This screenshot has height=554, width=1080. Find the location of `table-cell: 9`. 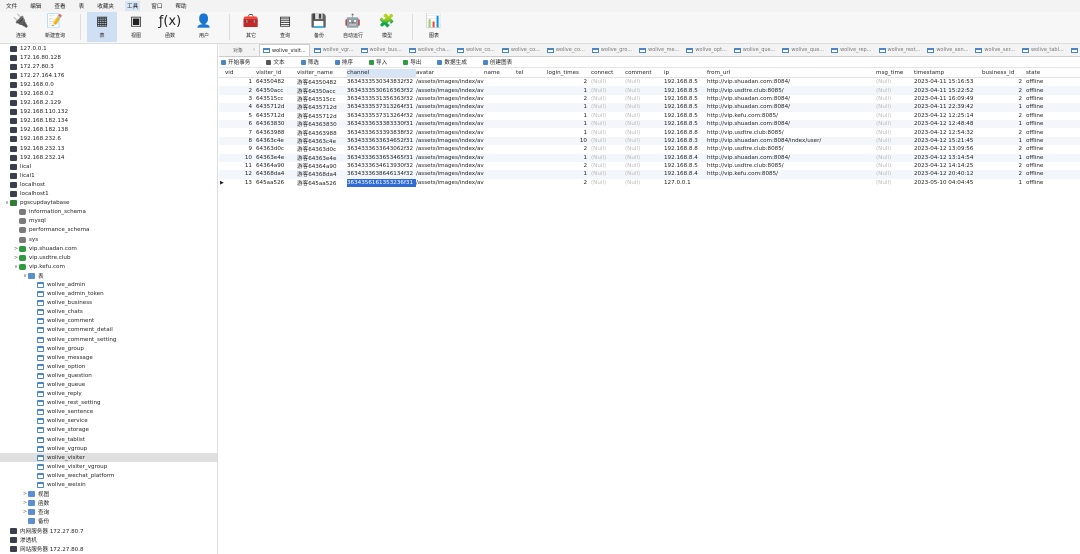

table-cell: 9 is located at coordinates (238, 149).